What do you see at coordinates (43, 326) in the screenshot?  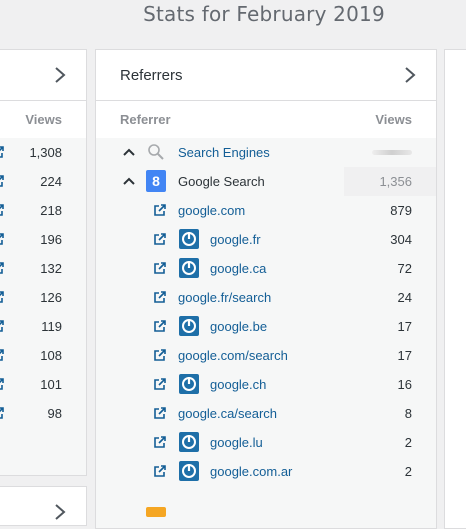 I see `left-table-row: 119` at bounding box center [43, 326].